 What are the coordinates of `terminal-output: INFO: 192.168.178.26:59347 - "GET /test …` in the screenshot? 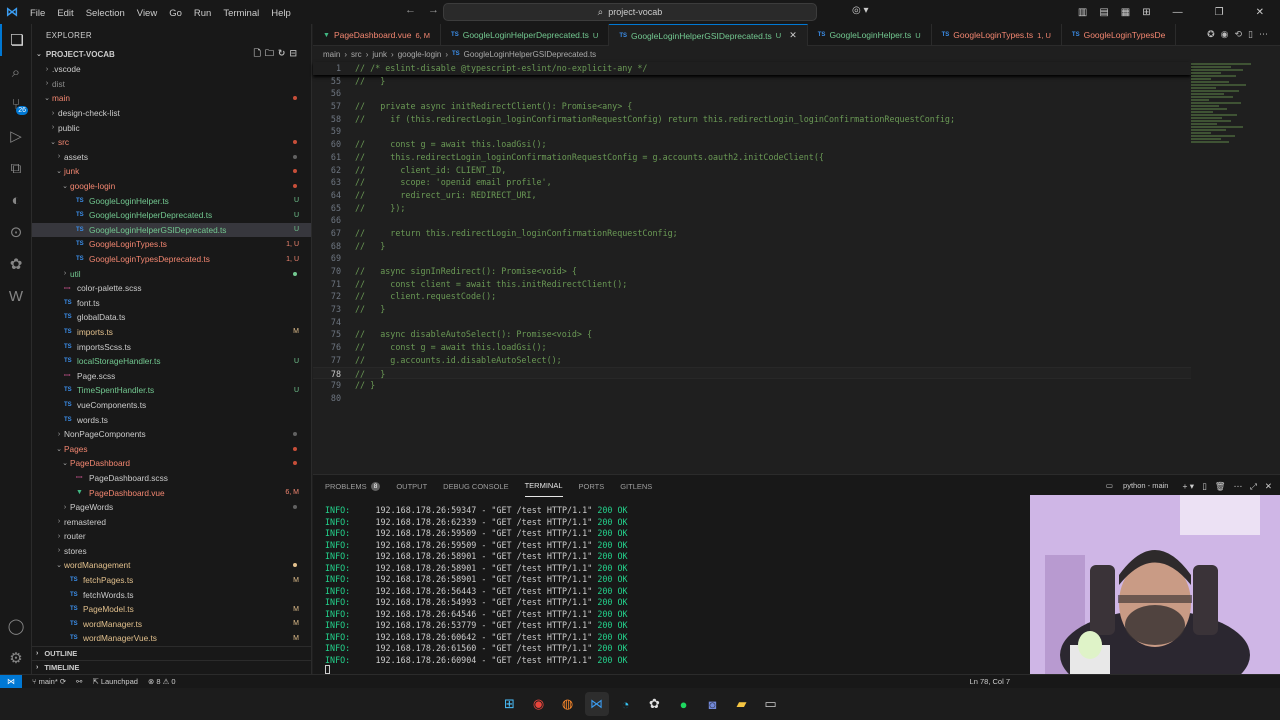 It's located at (673, 585).